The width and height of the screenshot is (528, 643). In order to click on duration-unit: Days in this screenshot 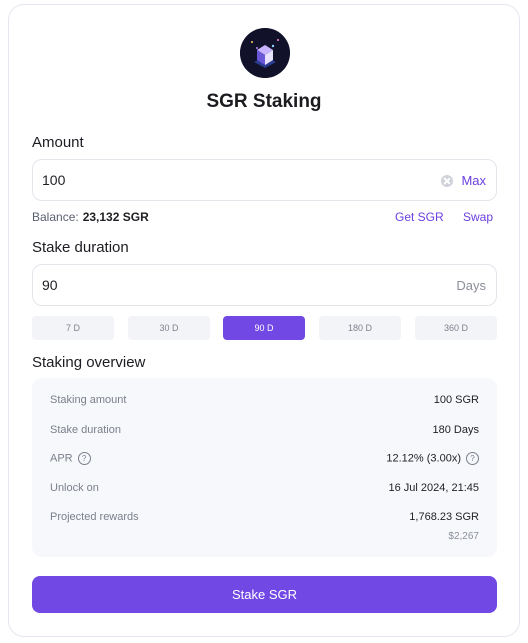, I will do `click(471, 285)`.